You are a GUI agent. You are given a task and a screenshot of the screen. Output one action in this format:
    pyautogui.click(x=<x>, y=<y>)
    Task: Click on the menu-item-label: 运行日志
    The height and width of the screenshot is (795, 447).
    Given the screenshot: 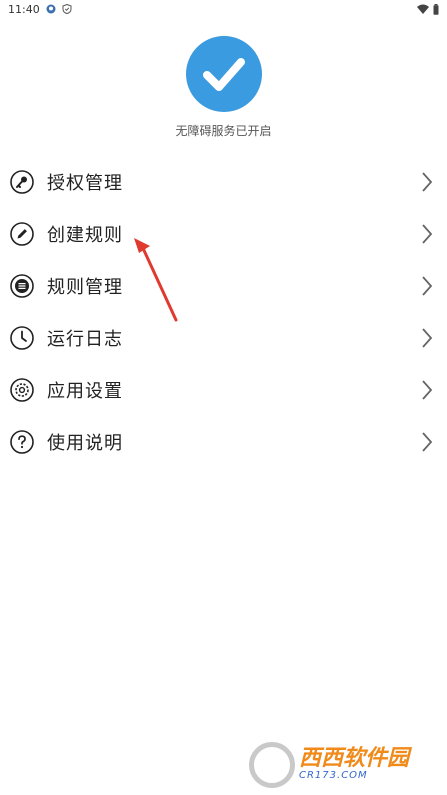 What is the action you would take?
    pyautogui.click(x=85, y=339)
    